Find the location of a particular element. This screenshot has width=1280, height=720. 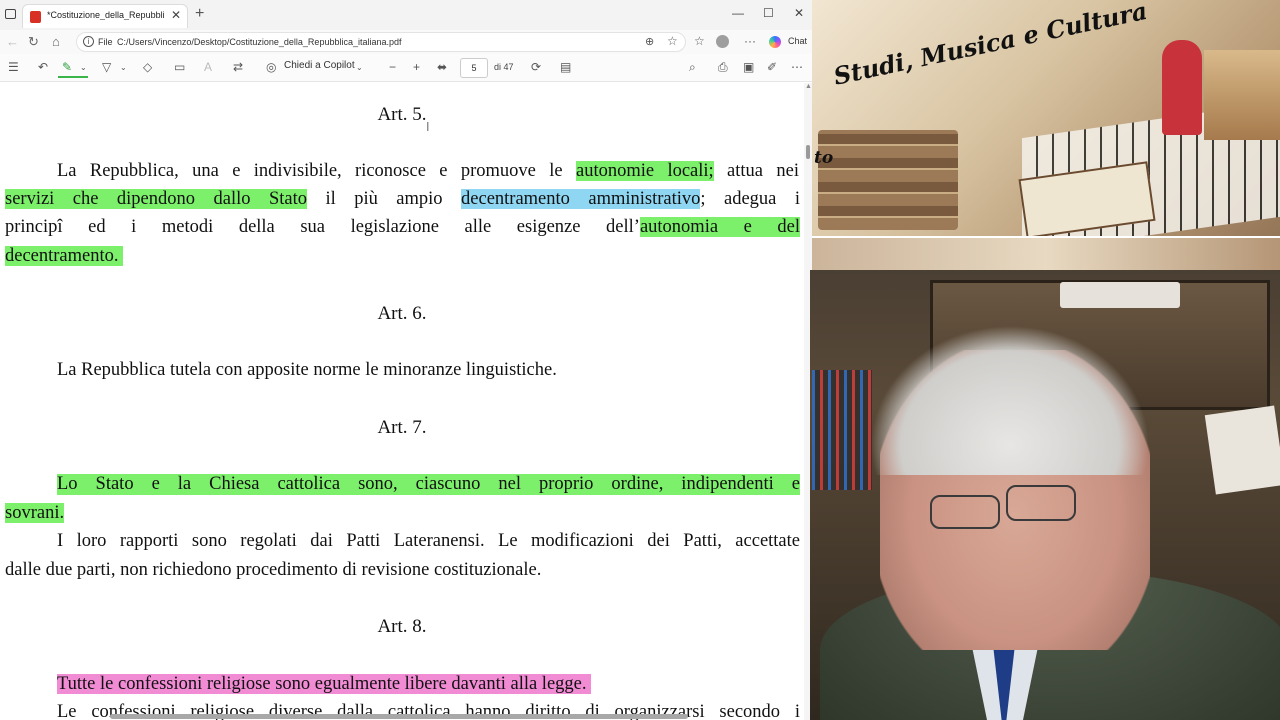

minimize-button: — is located at coordinates (738, 13).